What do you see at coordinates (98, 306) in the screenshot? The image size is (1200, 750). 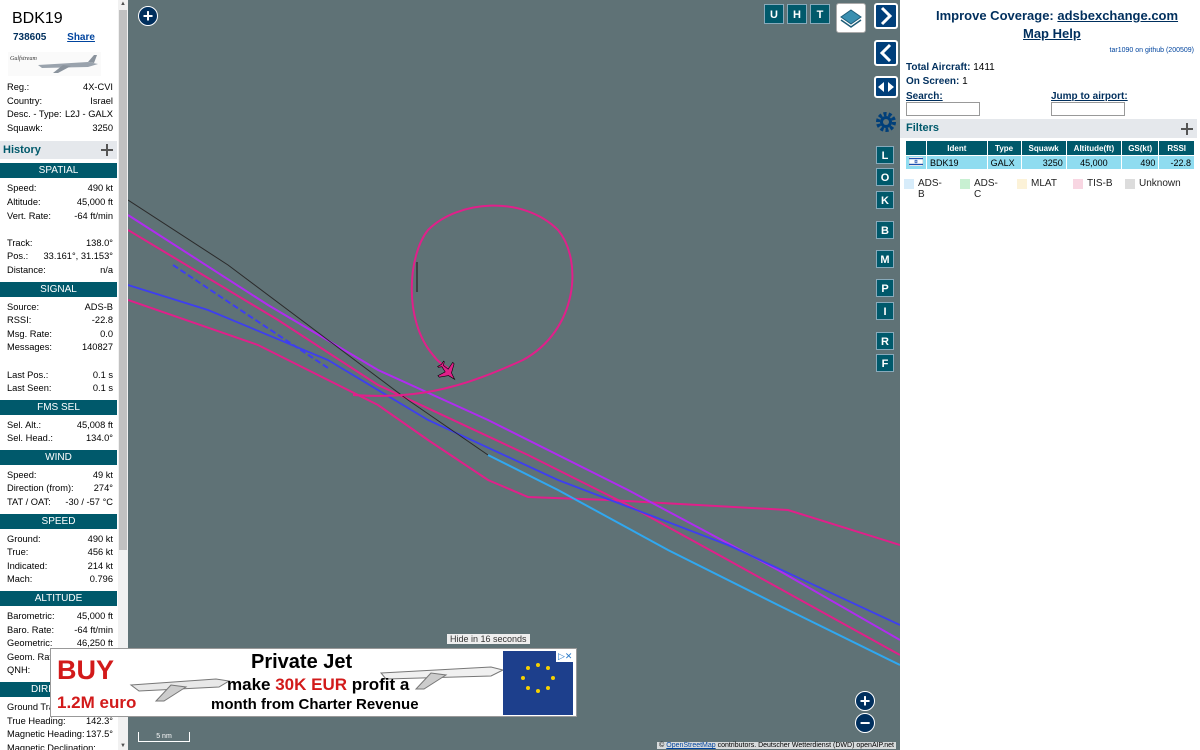 I see `info-value: ADS-B` at bounding box center [98, 306].